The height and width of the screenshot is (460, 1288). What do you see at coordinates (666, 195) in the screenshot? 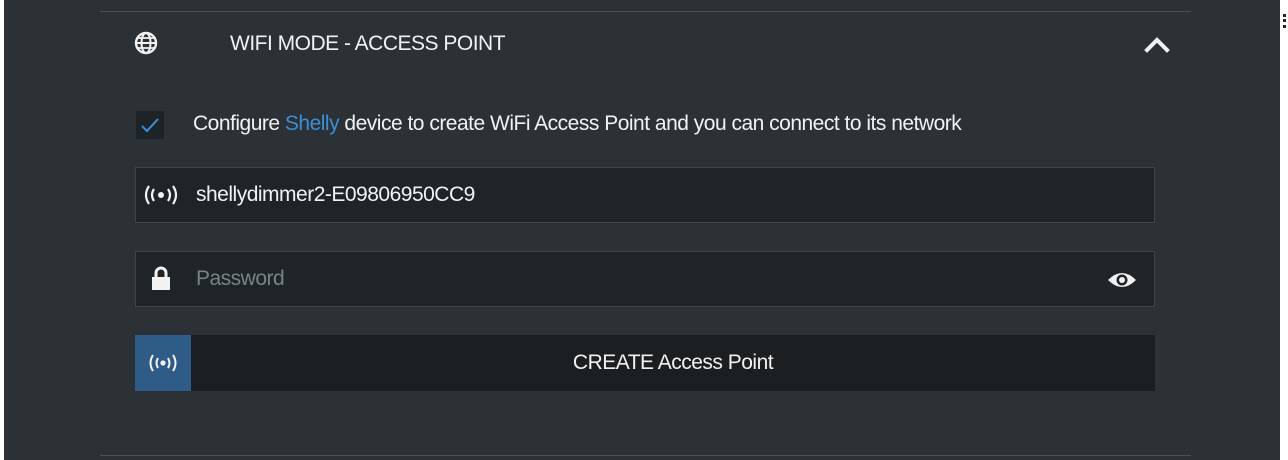
I see `ssid-input` at bounding box center [666, 195].